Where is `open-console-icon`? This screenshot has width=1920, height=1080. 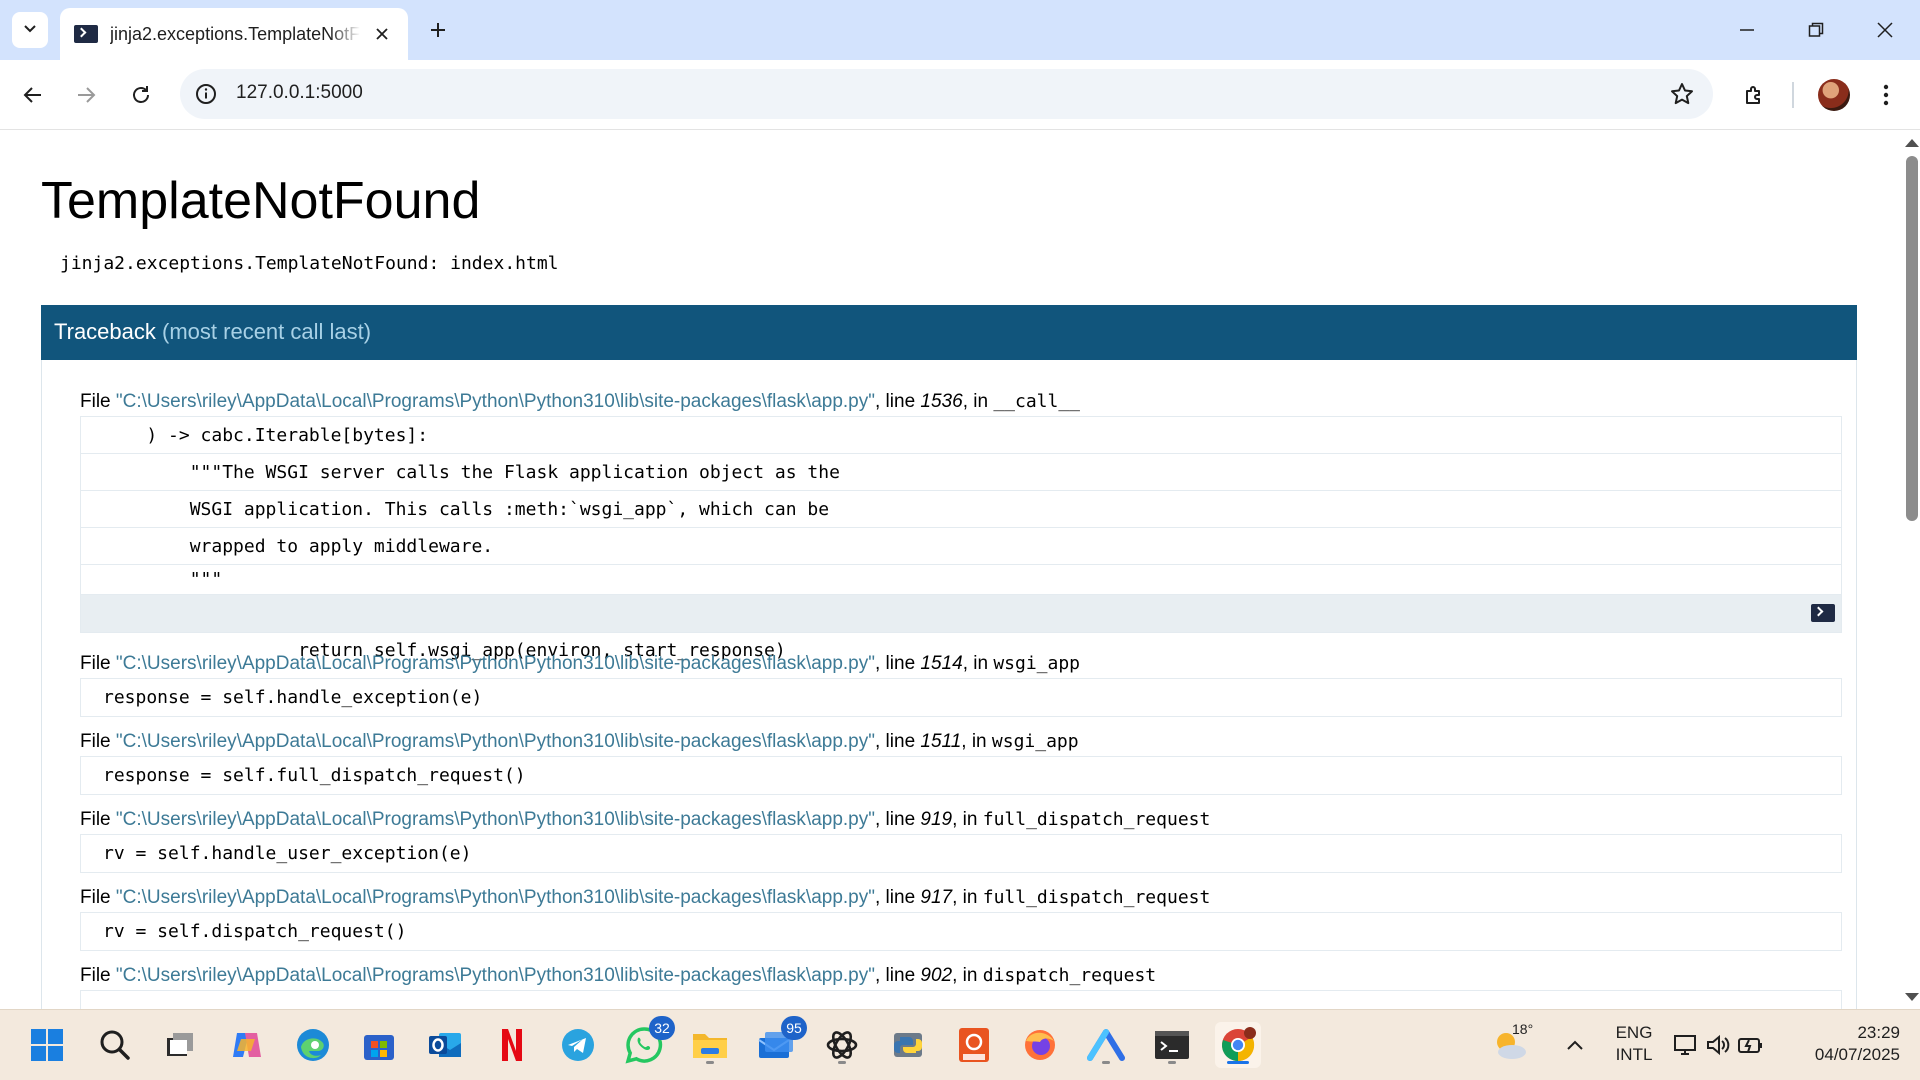
open-console-icon is located at coordinates (1823, 613).